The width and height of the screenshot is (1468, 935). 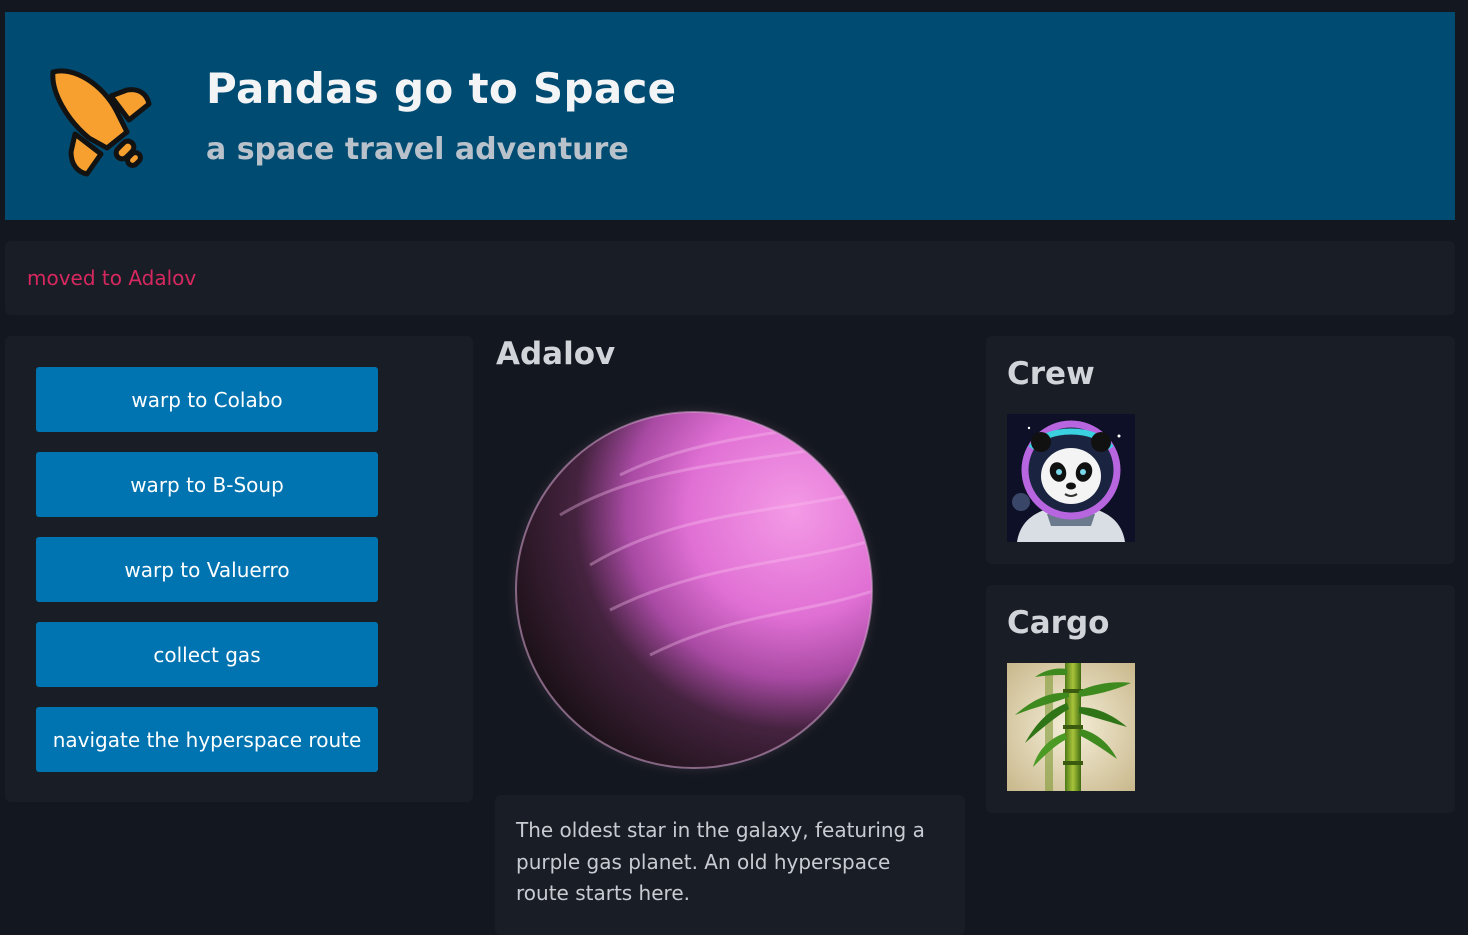 I want to click on warp-colabo-button: warp to Colabo, so click(x=207, y=399).